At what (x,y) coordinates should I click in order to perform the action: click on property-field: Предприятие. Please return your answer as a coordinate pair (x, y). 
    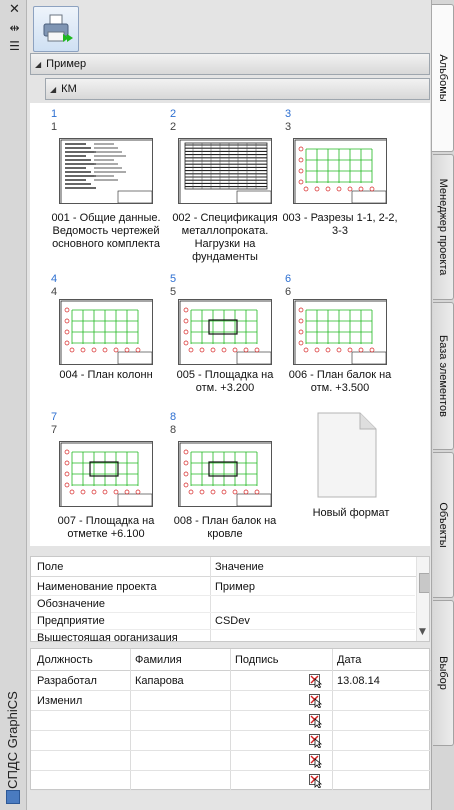
    Looking at the image, I should click on (71, 621).